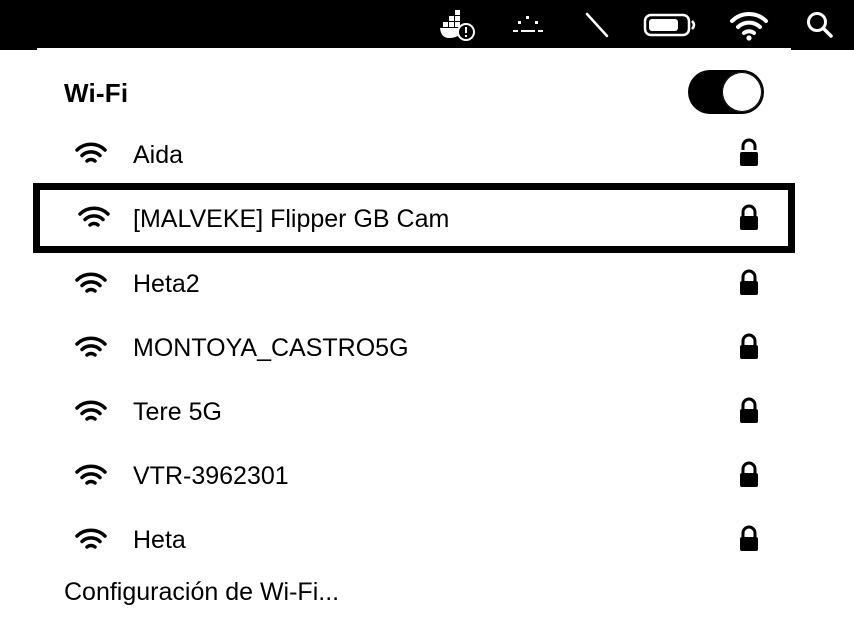 The image size is (854, 626). What do you see at coordinates (414, 540) in the screenshot?
I see `network-item-heta: Heta` at bounding box center [414, 540].